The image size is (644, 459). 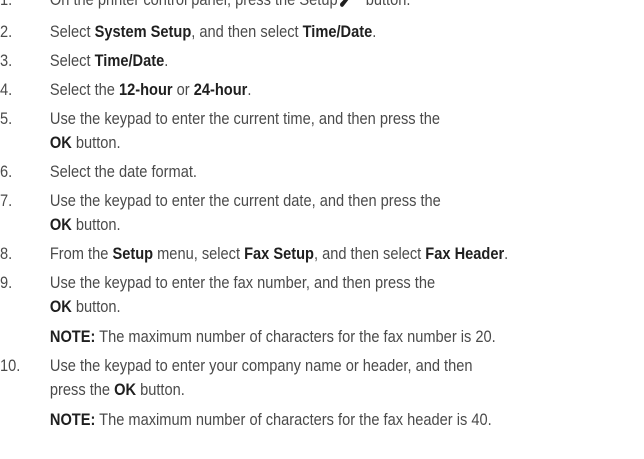 I want to click on step-text: menu, select, so click(x=199, y=253).